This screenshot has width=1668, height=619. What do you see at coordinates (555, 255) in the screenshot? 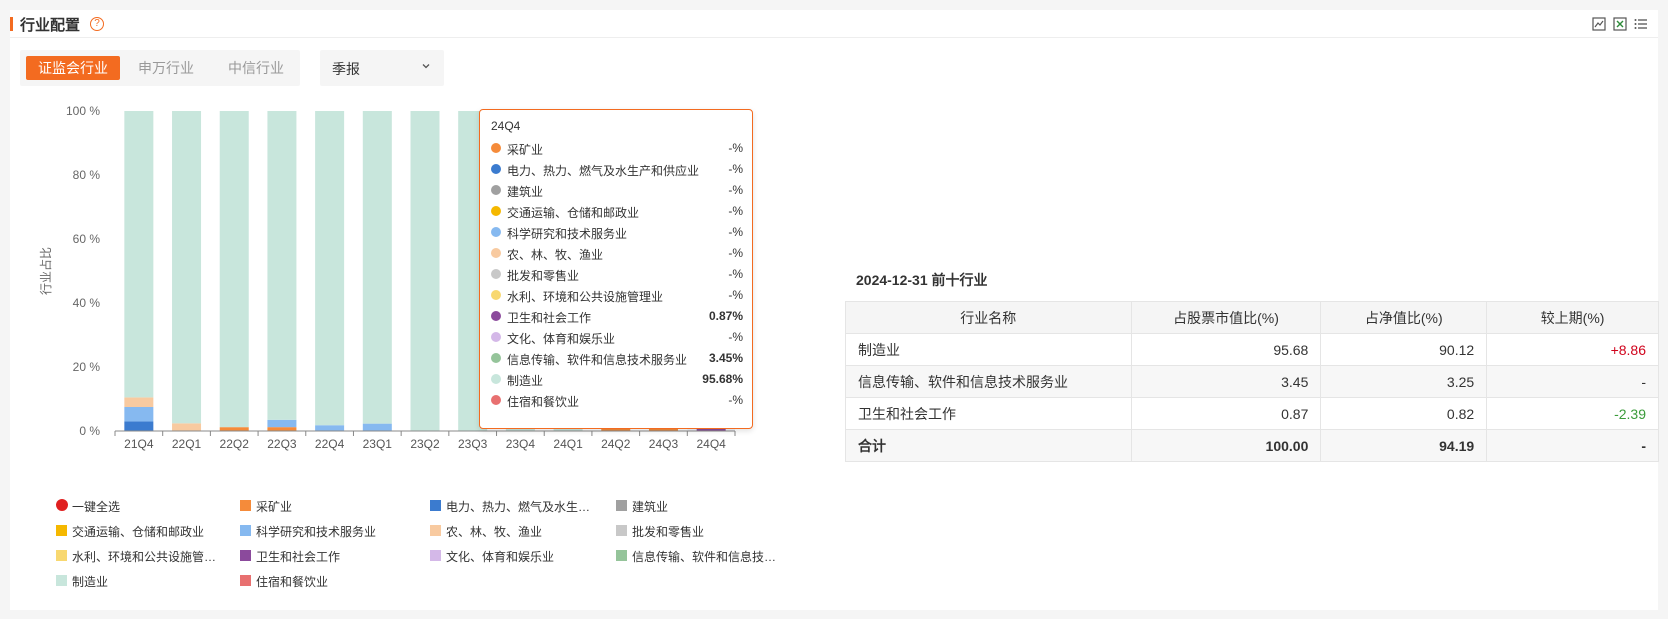
I see `tooltip-series-name: 农、林、牧、渔业` at bounding box center [555, 255].